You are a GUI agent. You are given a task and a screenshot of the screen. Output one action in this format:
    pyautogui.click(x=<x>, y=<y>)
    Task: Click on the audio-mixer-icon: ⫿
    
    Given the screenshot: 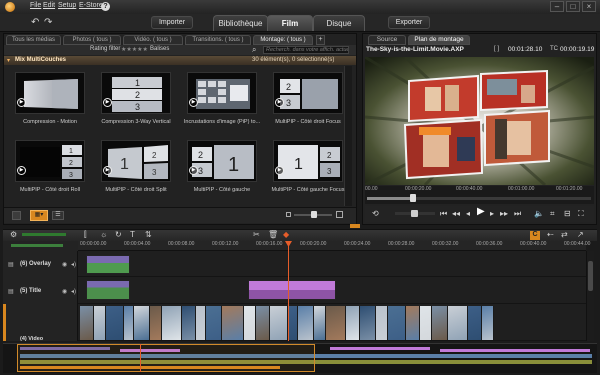 What is the action you would take?
    pyautogui.click(x=85, y=234)
    